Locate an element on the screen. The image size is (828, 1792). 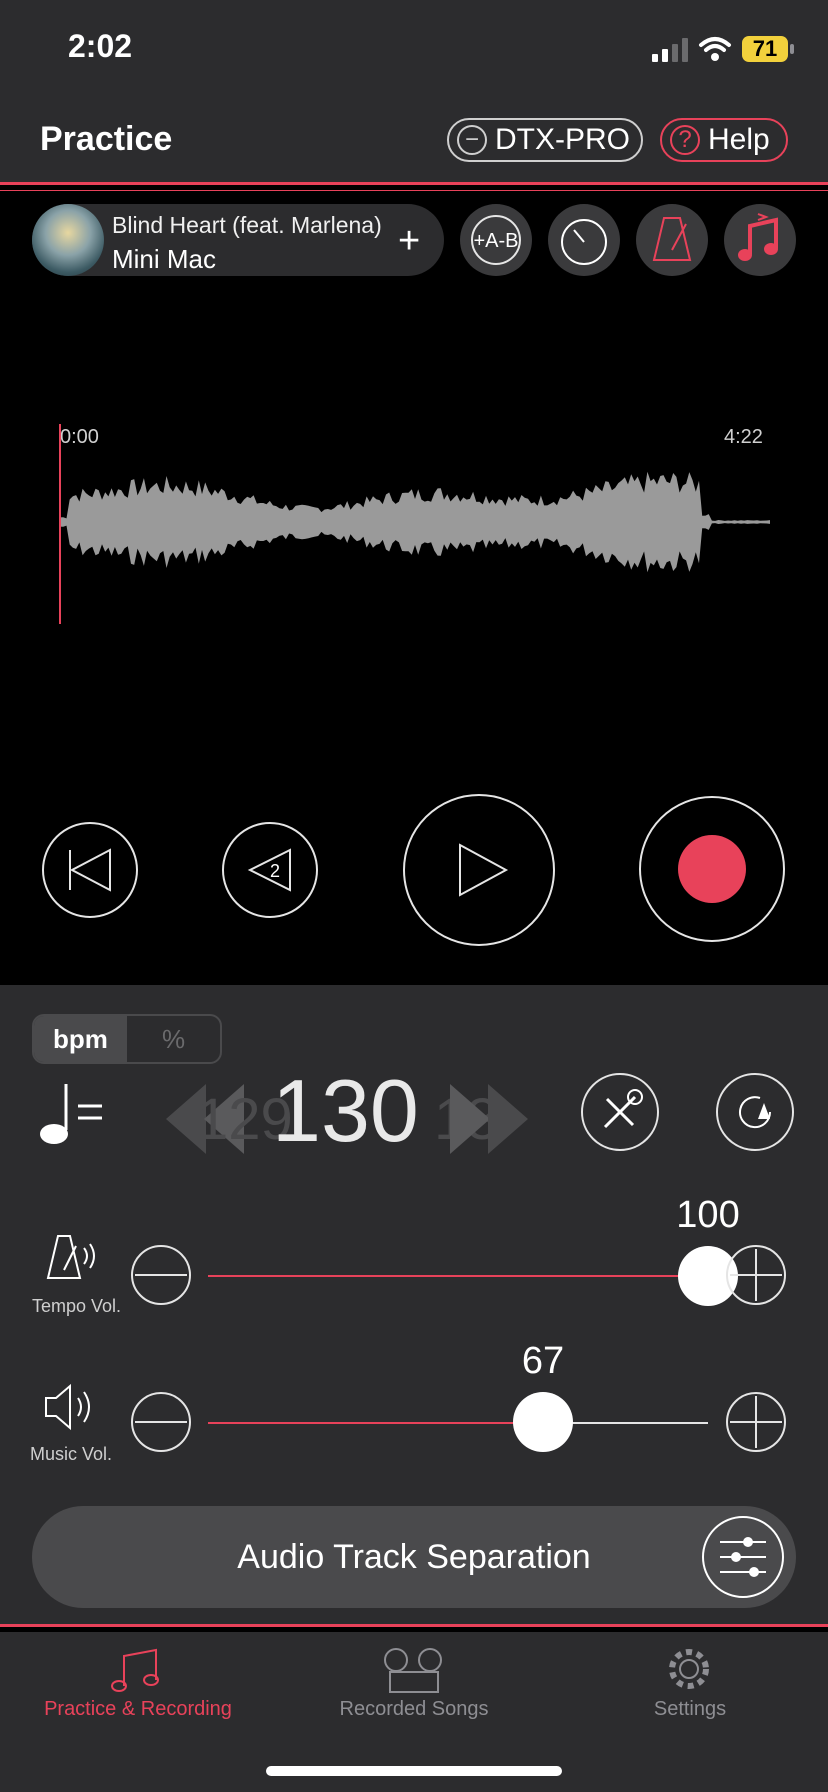
waveform is located at coordinates (415, 525).